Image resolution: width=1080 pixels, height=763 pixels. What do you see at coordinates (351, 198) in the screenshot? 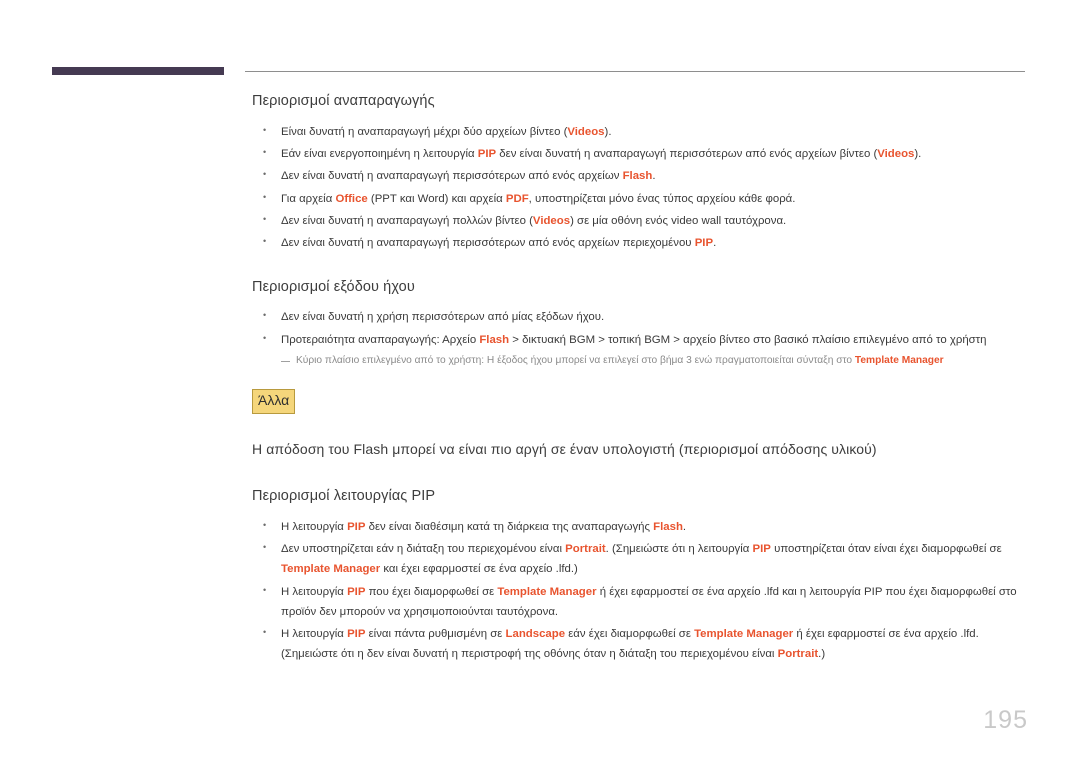
I see `accent-term: Office` at bounding box center [351, 198].